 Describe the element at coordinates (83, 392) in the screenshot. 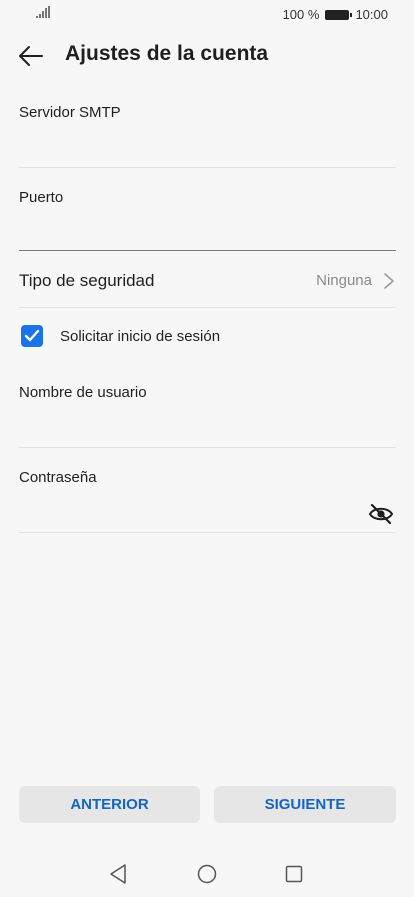

I see `username-label: Nombre de usuario` at that location.